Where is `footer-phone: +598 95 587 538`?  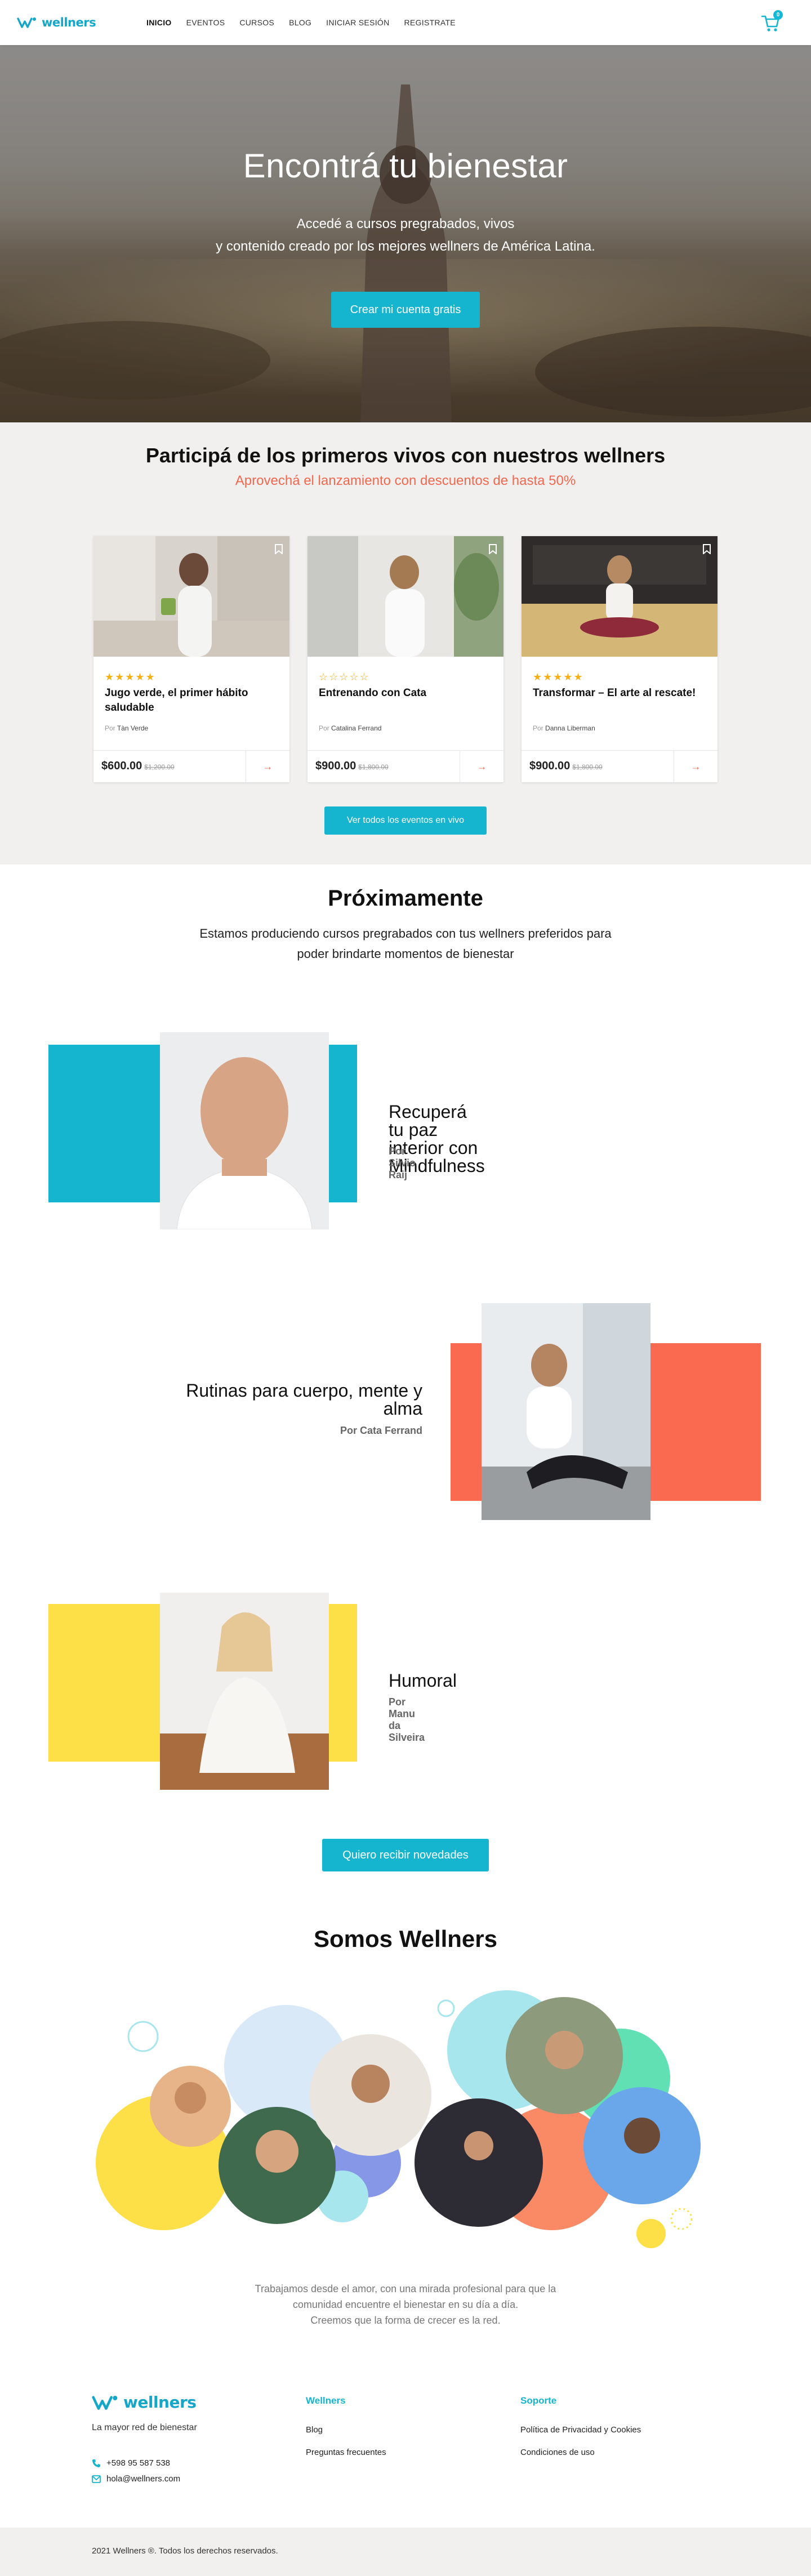
footer-phone: +598 95 587 538 is located at coordinates (131, 2463).